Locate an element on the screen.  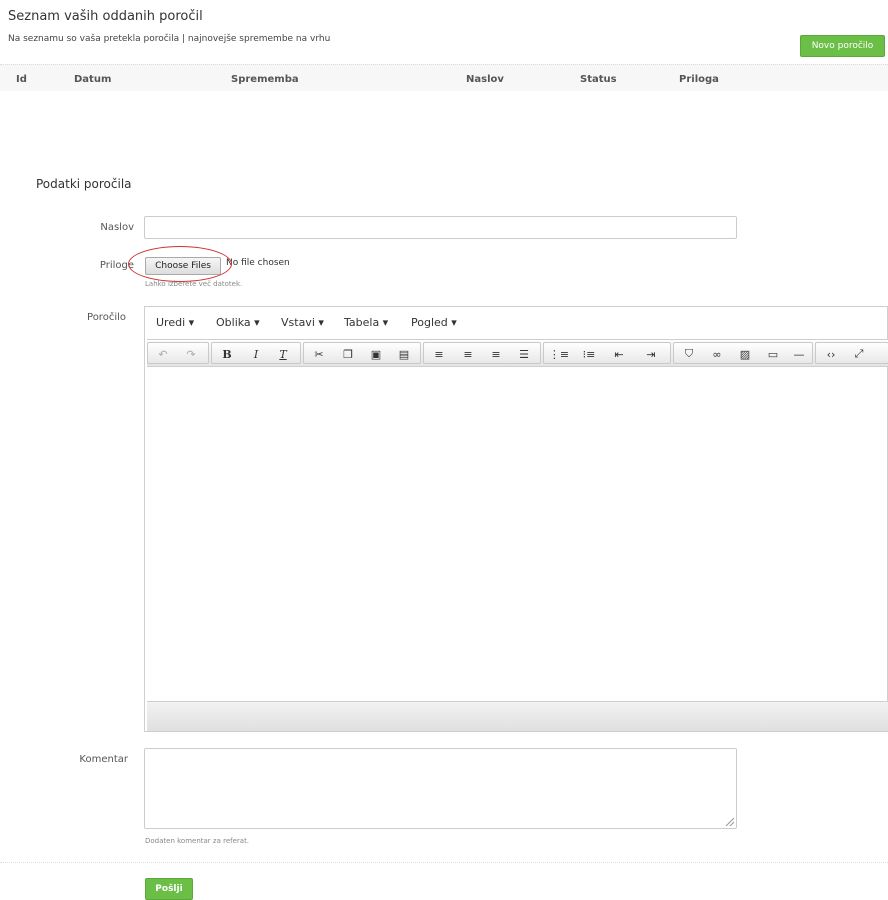
image-icon: ▨ is located at coordinates (745, 354).